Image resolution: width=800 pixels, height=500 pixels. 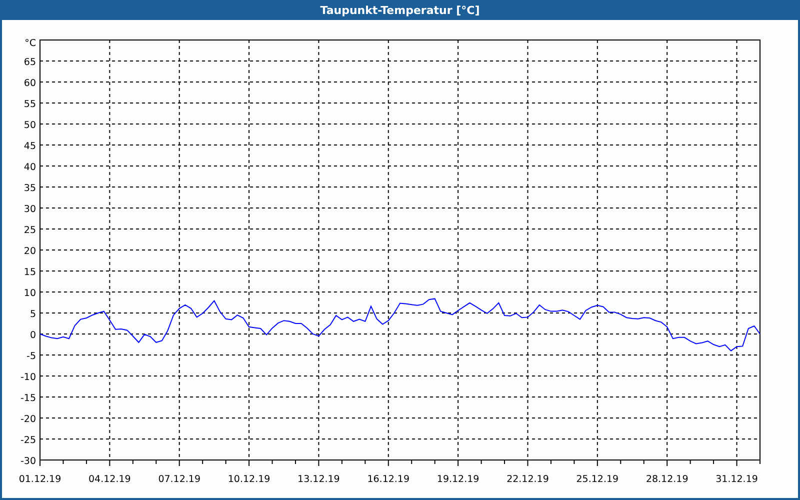 I want to click on y-tick-label: -15, so click(x=28, y=398).